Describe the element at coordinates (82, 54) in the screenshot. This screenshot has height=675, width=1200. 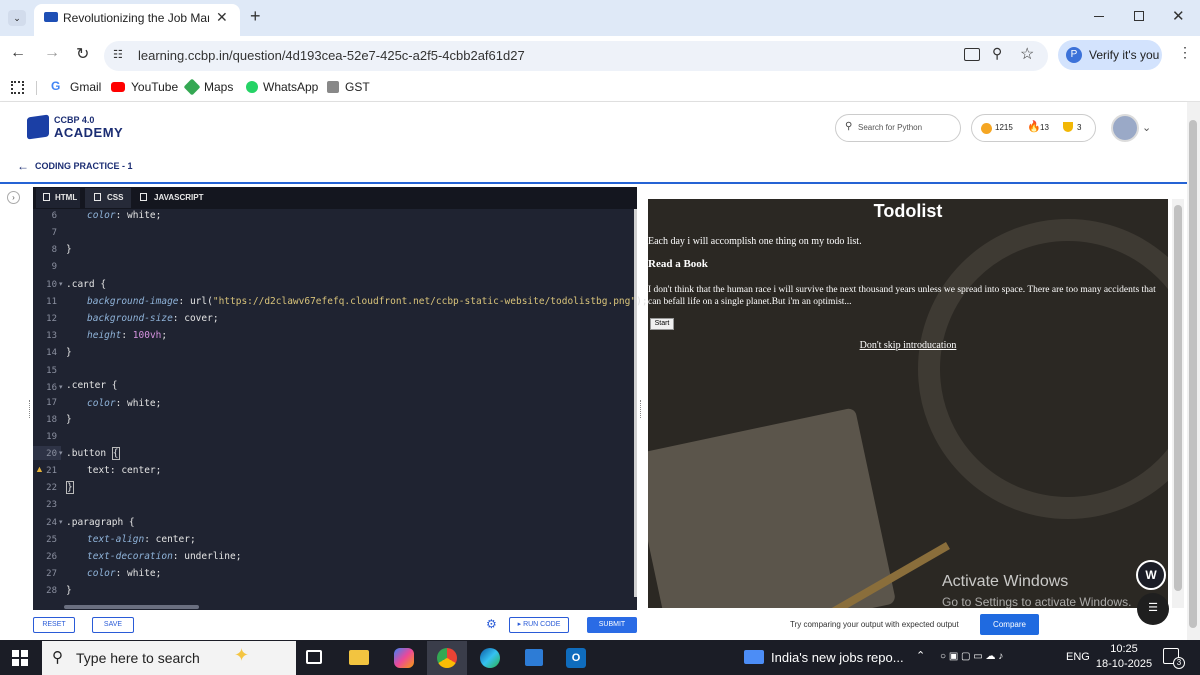
I see `reload-icon: ↻` at that location.